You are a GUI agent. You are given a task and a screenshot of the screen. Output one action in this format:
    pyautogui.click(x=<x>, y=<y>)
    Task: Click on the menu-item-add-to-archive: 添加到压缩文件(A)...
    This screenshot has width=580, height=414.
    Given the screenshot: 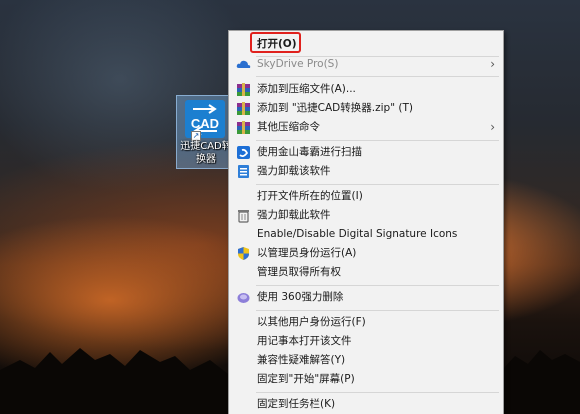 What is the action you would take?
    pyautogui.click(x=366, y=89)
    